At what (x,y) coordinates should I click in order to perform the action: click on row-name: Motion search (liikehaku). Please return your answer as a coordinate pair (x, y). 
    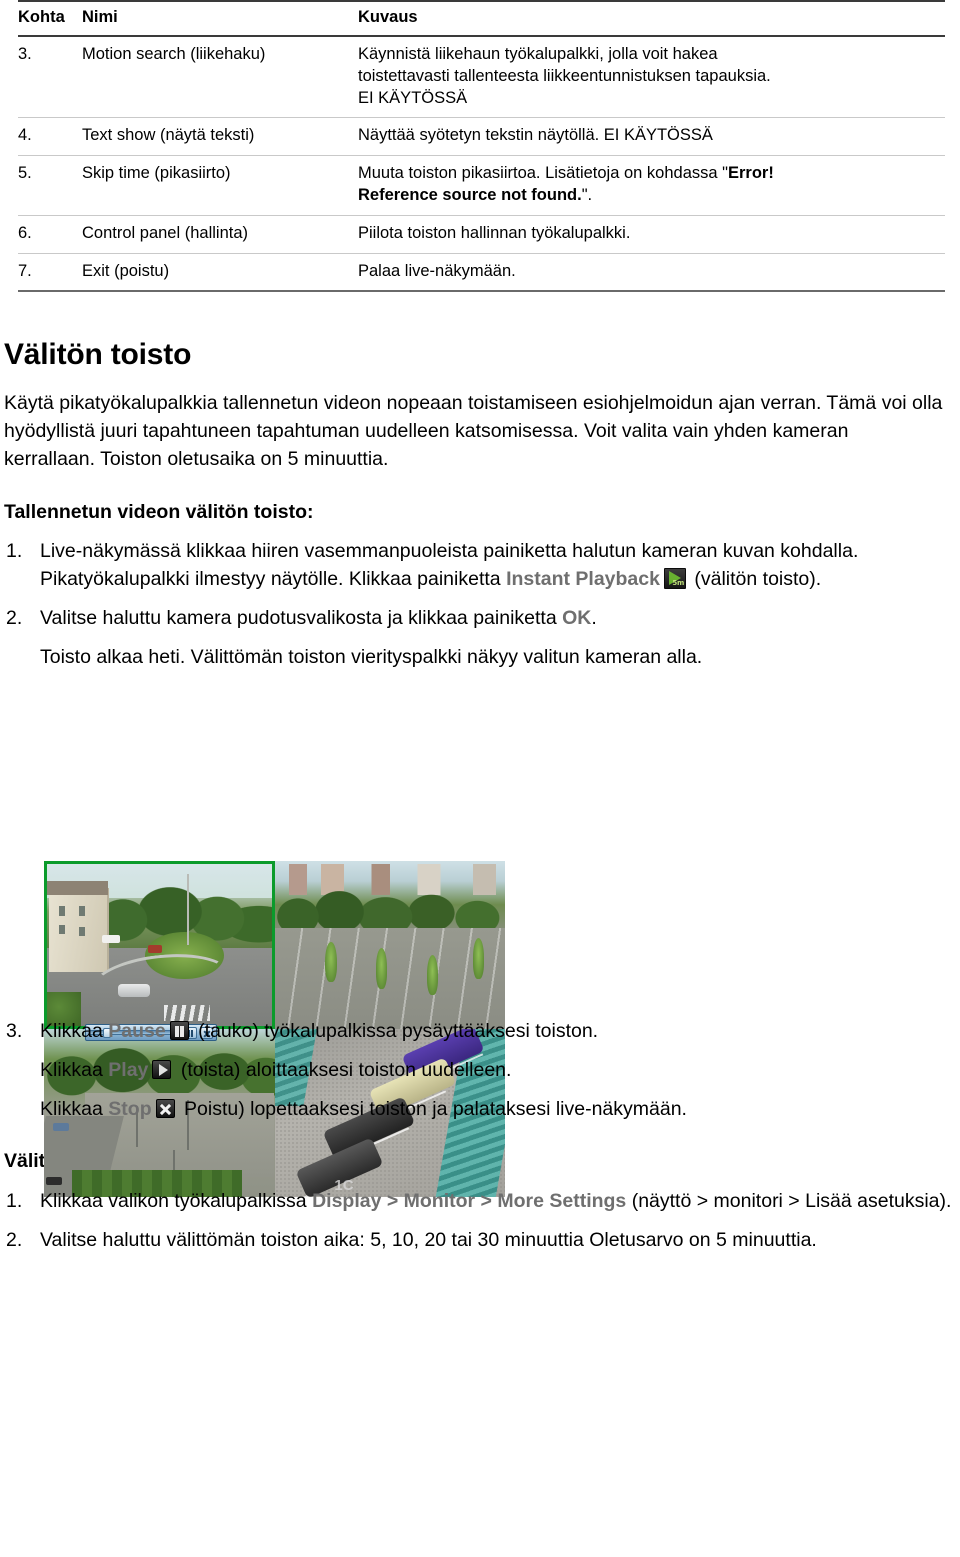
    Looking at the image, I should click on (220, 77).